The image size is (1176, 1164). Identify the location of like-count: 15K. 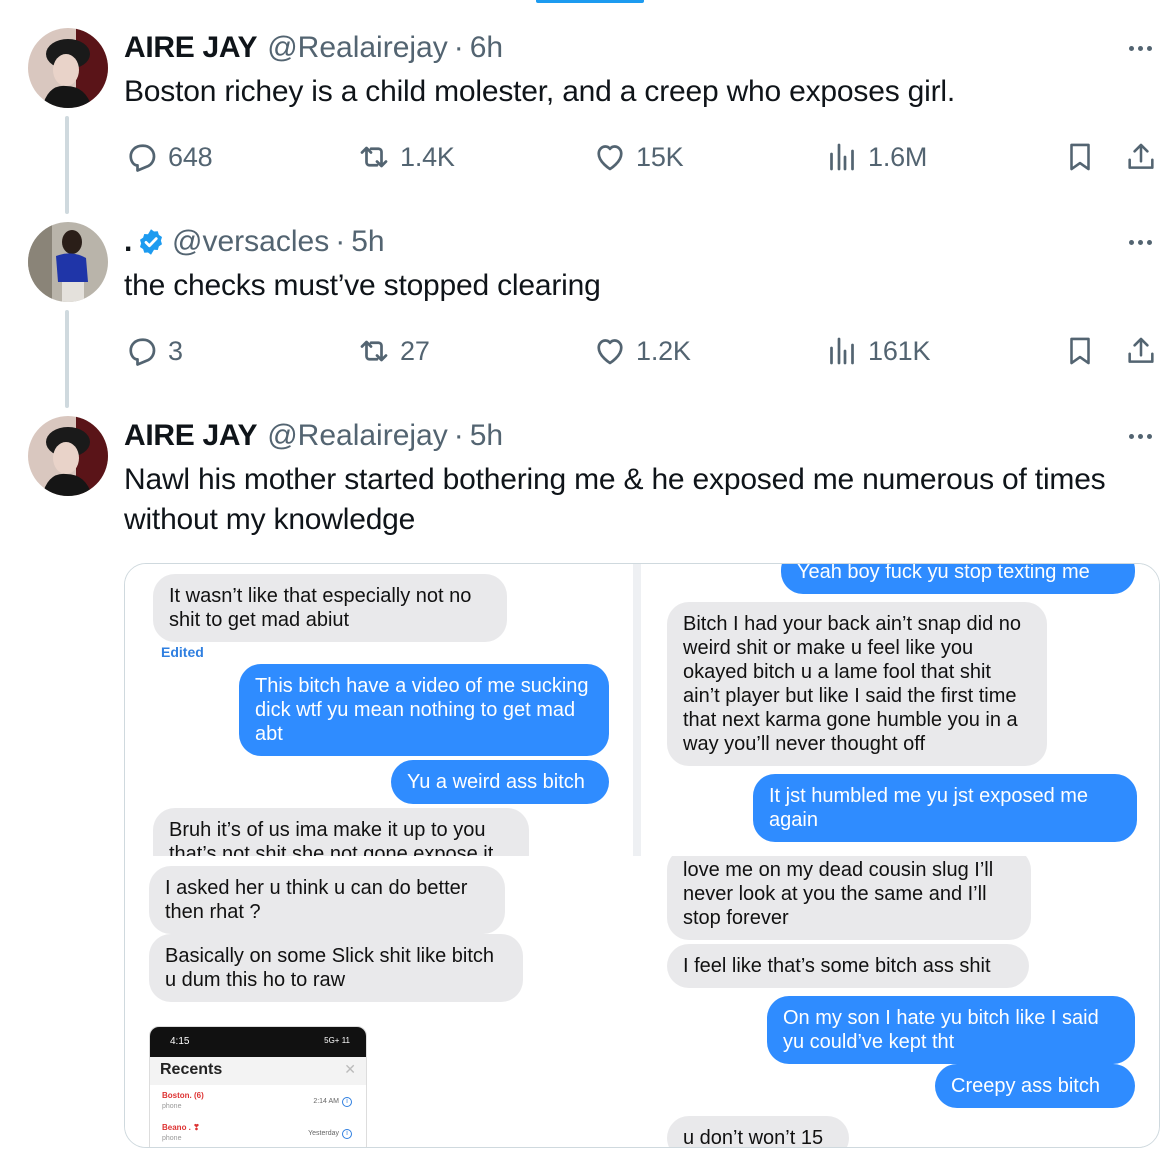
(660, 156).